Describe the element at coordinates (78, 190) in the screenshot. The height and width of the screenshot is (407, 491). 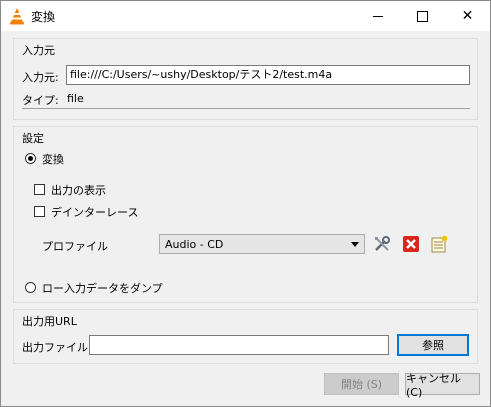
I see `show-output-label: 出力の表示` at that location.